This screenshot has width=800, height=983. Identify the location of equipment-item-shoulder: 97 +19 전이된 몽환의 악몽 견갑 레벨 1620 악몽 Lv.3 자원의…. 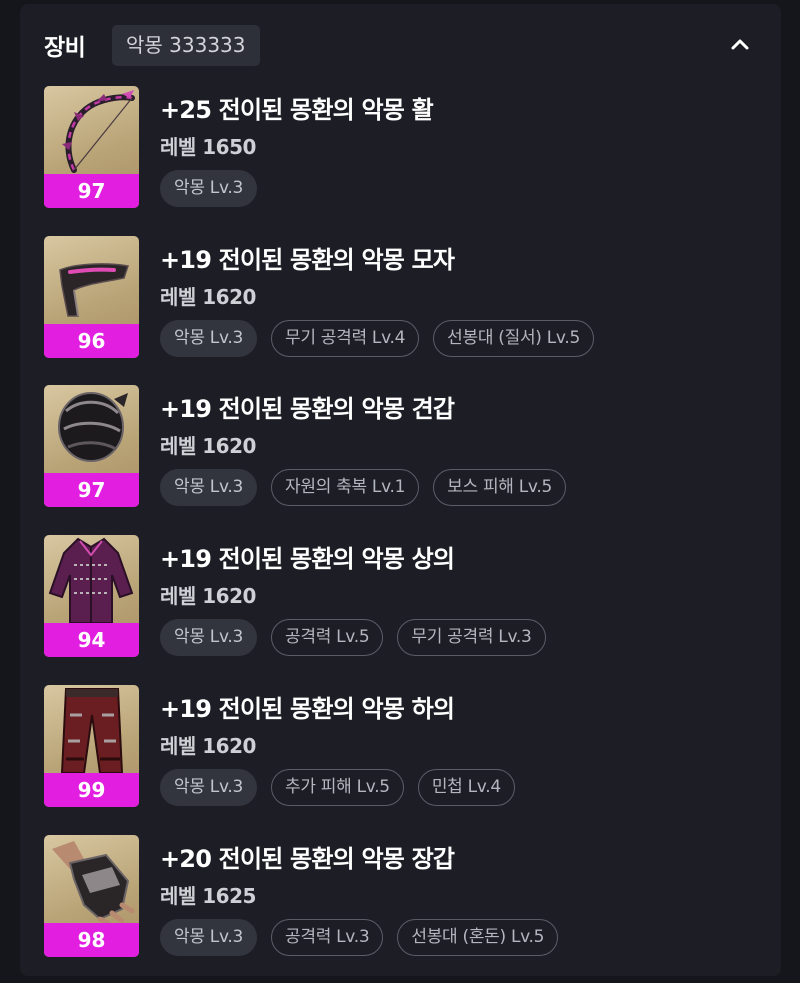
(400, 448).